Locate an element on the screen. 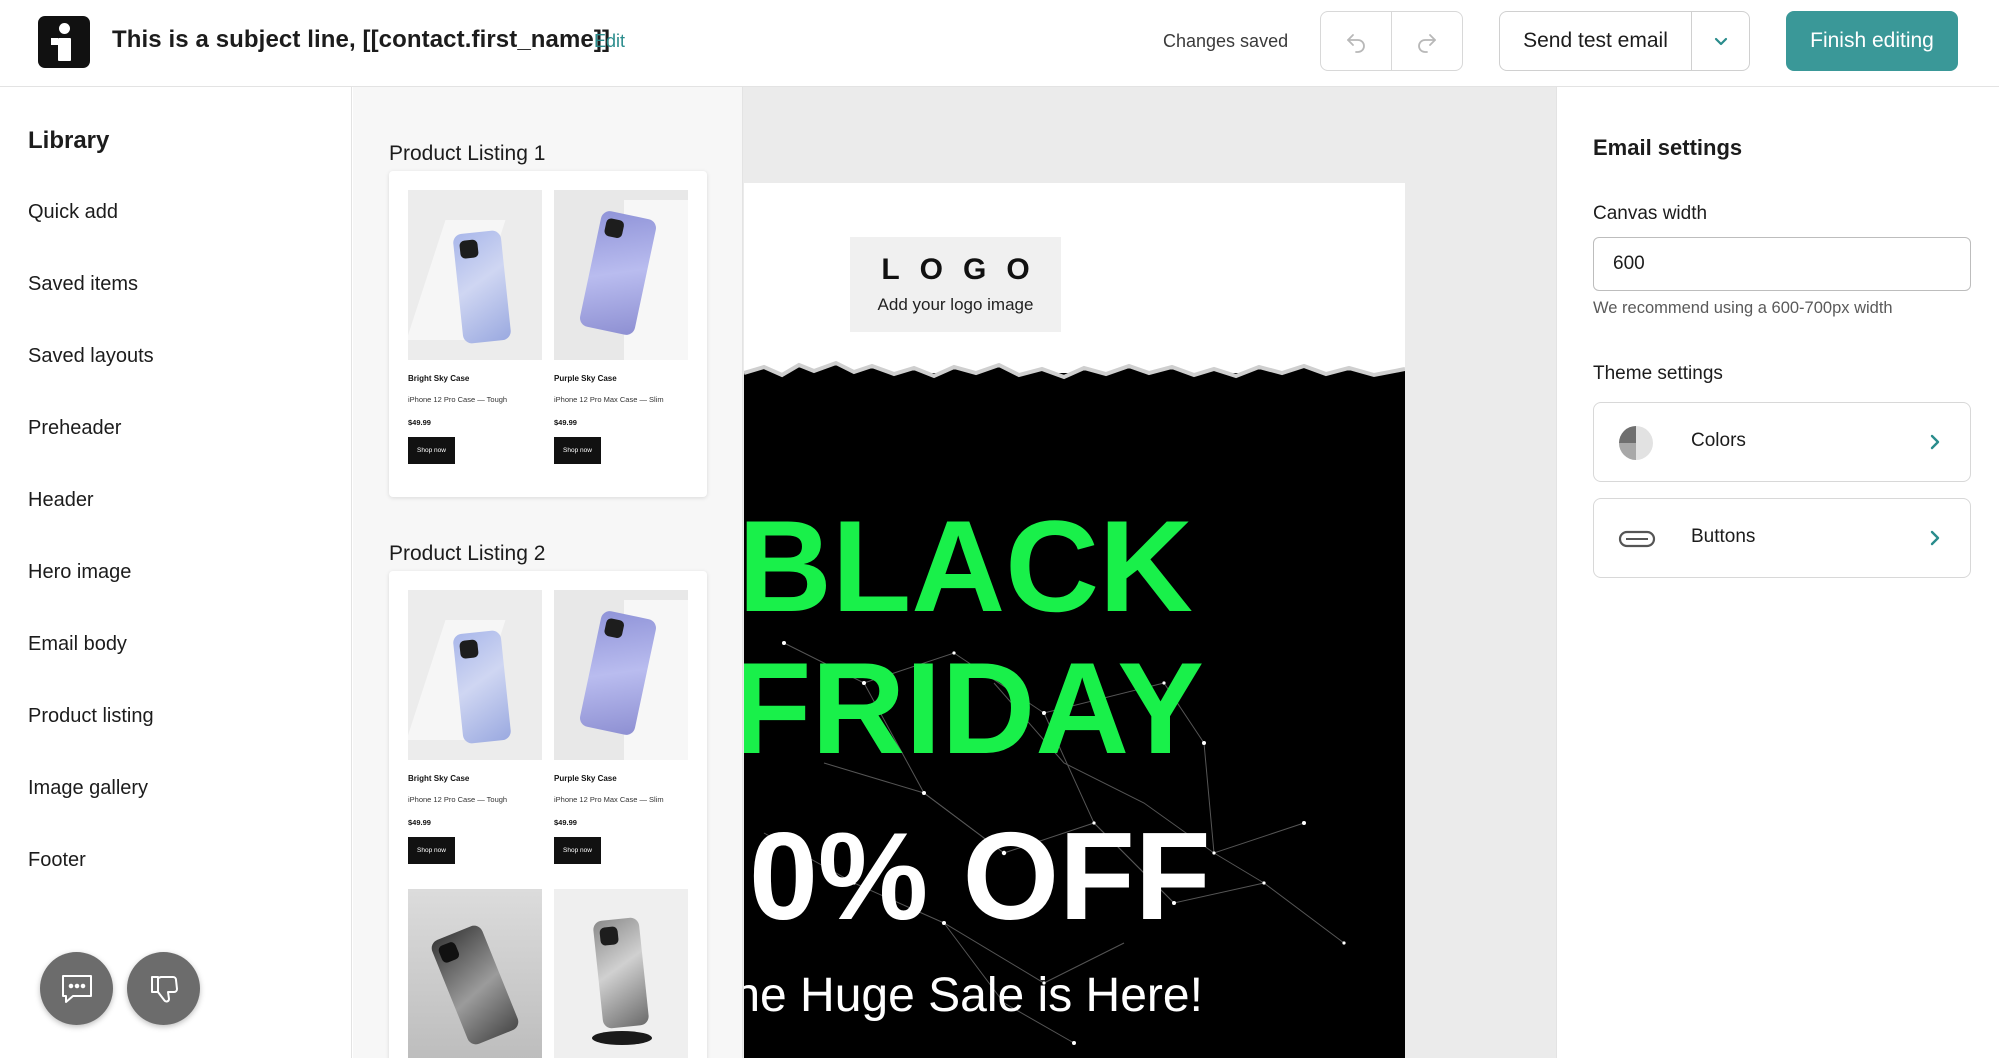  theme-buttons-label: Buttons is located at coordinates (1723, 536).